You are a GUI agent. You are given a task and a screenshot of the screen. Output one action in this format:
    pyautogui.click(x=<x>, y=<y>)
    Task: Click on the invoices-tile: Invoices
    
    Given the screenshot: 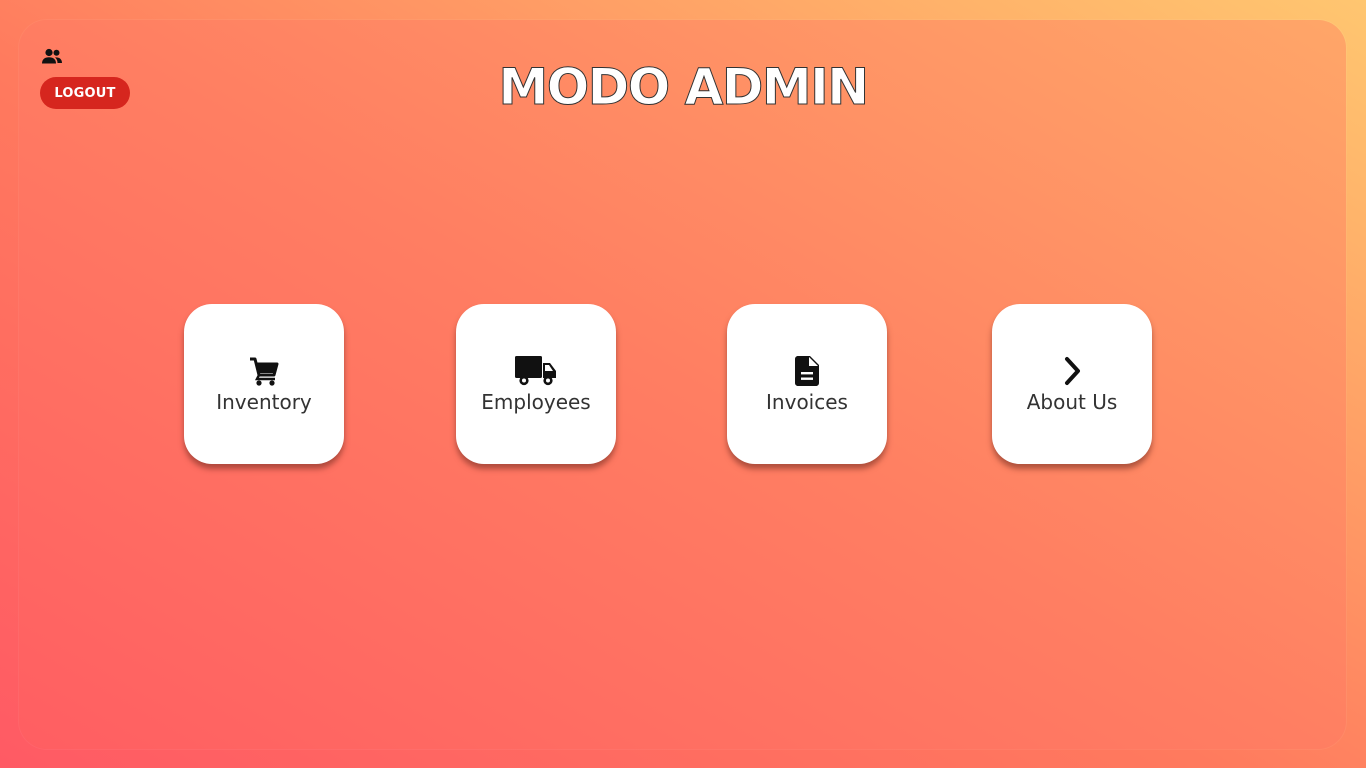 What is the action you would take?
    pyautogui.click(x=807, y=384)
    